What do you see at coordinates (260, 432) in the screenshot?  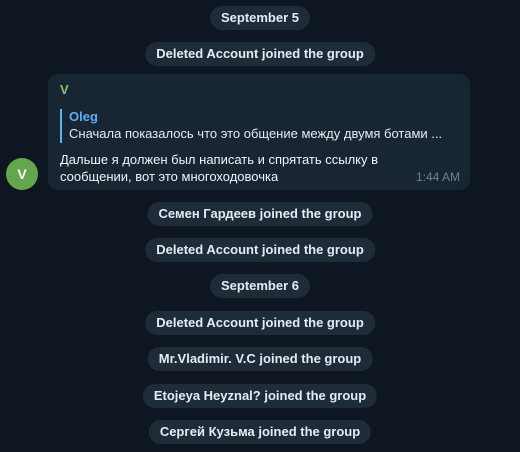 I see `service-message-join: Сергей Кузьма joined the group` at bounding box center [260, 432].